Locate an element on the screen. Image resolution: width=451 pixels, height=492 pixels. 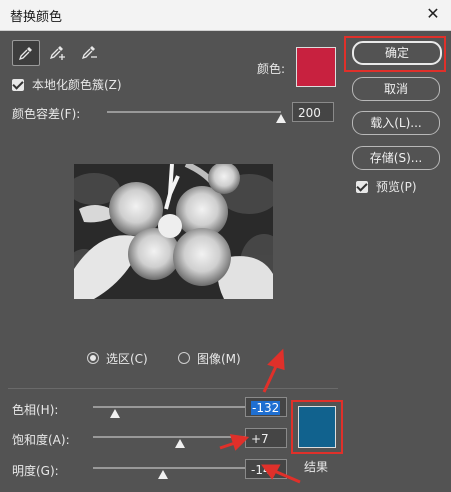
hue-arrowhead is located at coordinates (276, 359).